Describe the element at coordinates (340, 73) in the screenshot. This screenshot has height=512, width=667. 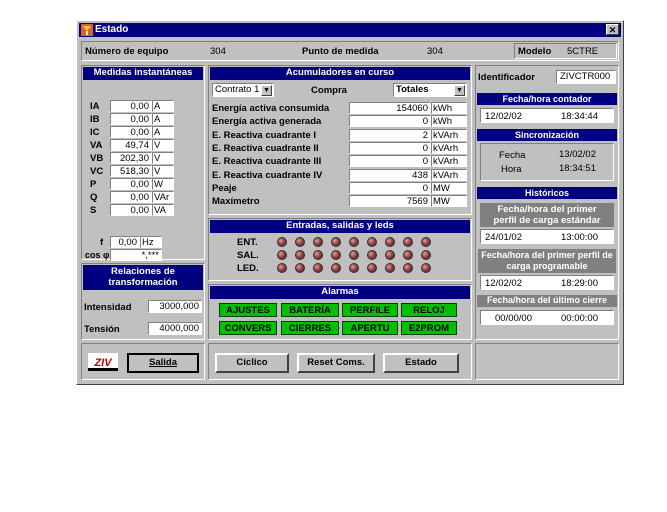
I see `acumuladores-title: Acumuladores en curso` at that location.